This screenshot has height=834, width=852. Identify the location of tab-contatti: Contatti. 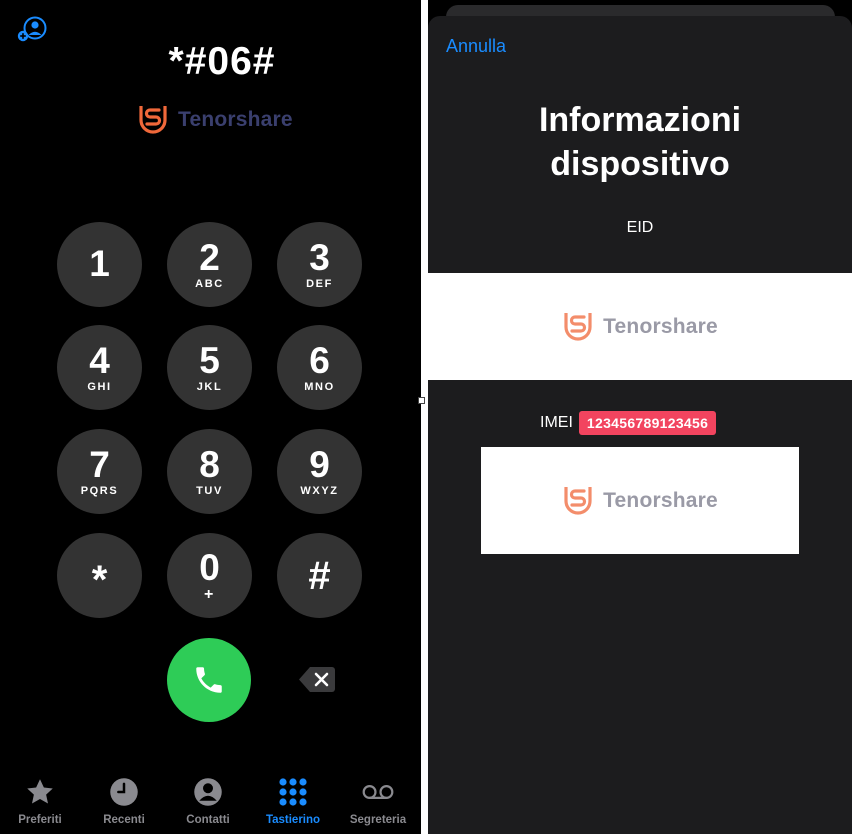
(208, 801).